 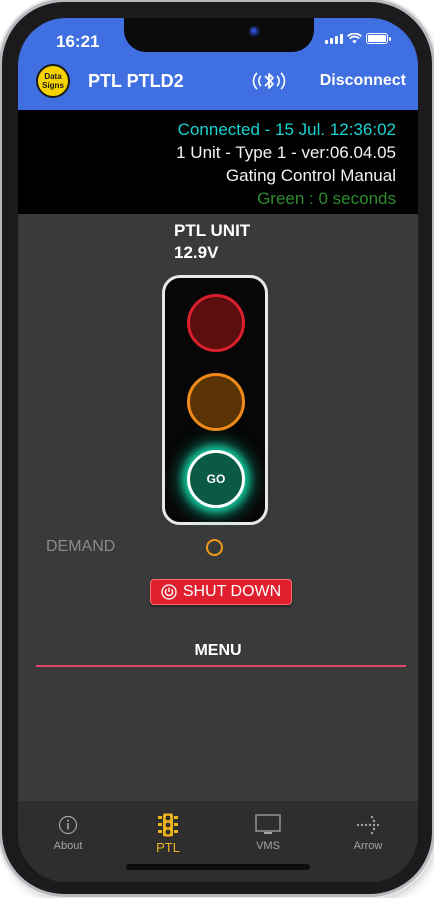 I want to click on shutdown-label: SHUT DOWN, so click(x=232, y=591).